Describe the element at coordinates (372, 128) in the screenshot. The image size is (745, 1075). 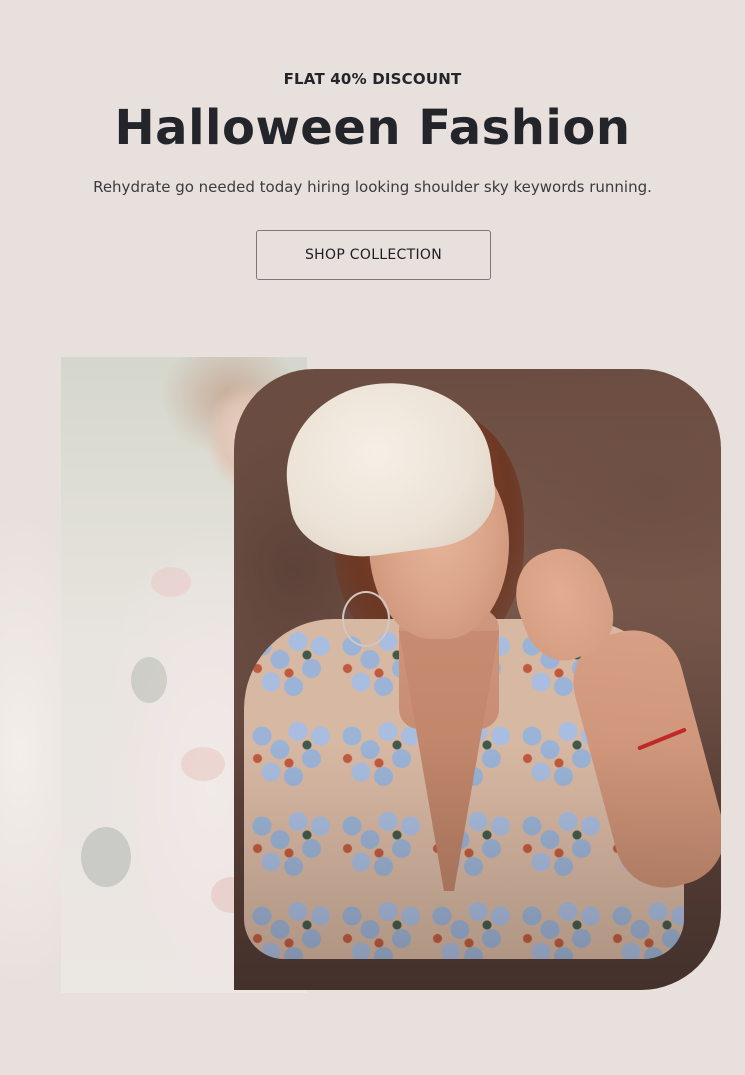
I see `page-title: Halloween Fashion` at that location.